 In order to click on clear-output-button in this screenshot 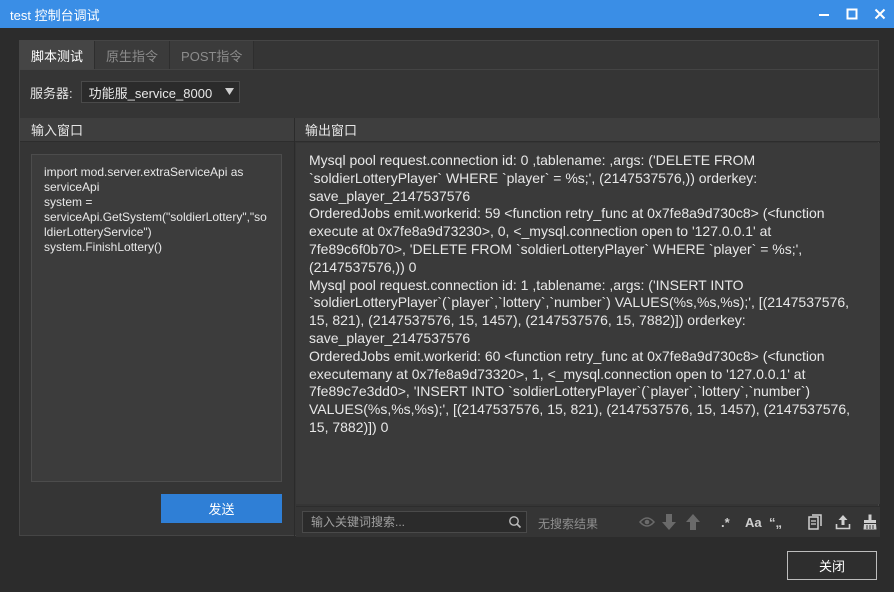, I will do `click(870, 522)`.